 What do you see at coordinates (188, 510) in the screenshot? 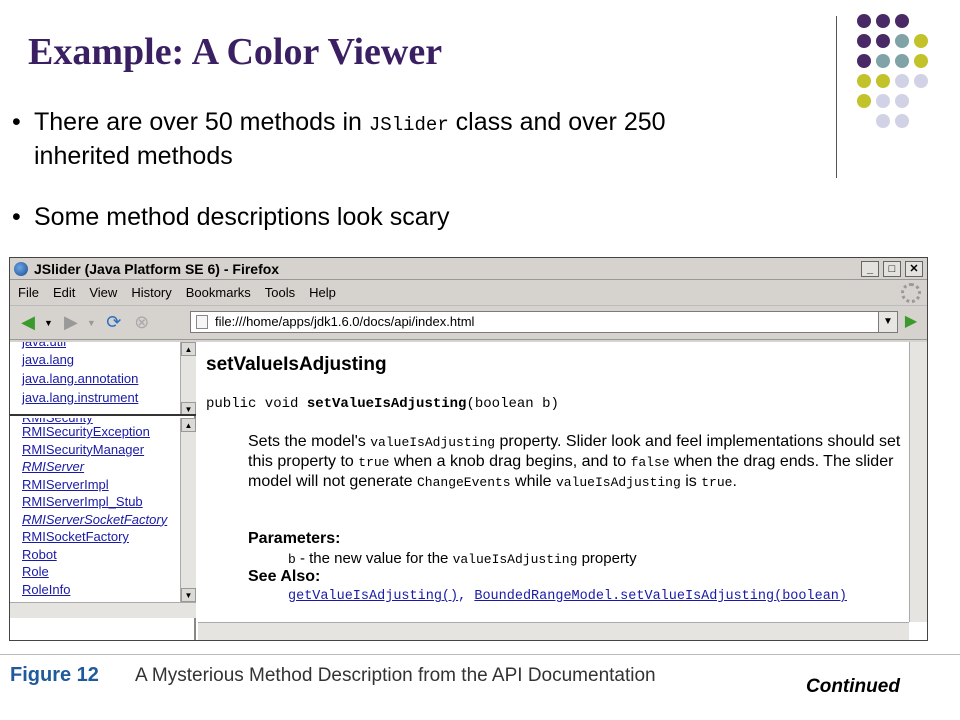
I see `class-scrollbar: ▲ ▼` at bounding box center [188, 510].